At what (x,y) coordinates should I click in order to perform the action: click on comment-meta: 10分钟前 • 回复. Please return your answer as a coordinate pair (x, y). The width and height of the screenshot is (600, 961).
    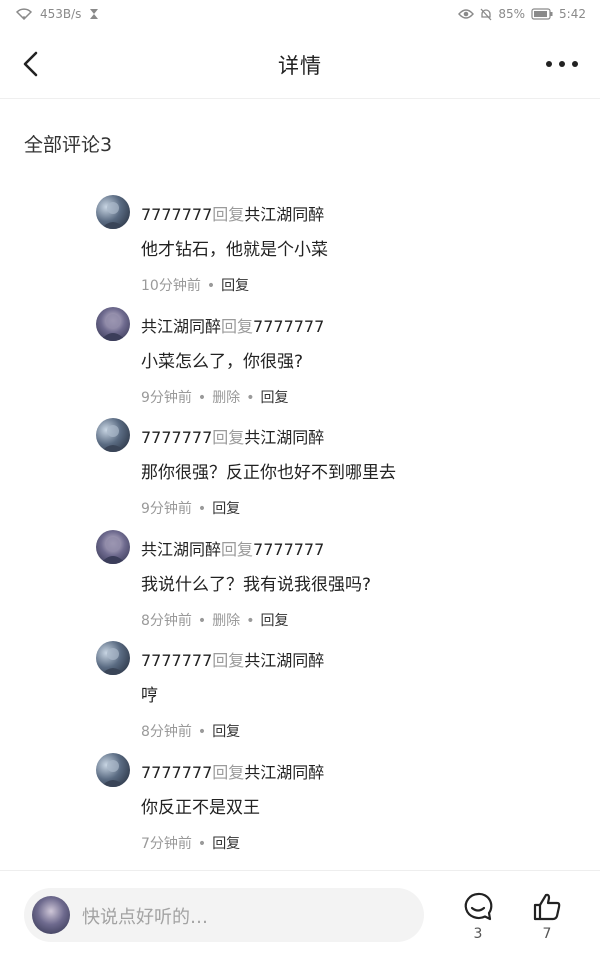
    Looking at the image, I should click on (195, 285).